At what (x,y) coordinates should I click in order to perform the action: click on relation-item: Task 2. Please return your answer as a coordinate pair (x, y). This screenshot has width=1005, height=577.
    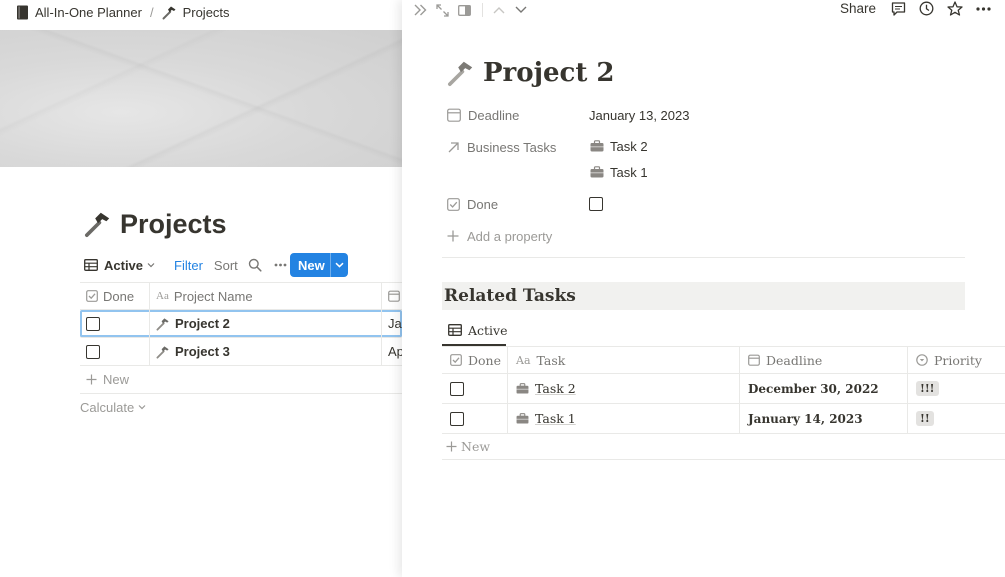
    Looking at the image, I should click on (619, 146).